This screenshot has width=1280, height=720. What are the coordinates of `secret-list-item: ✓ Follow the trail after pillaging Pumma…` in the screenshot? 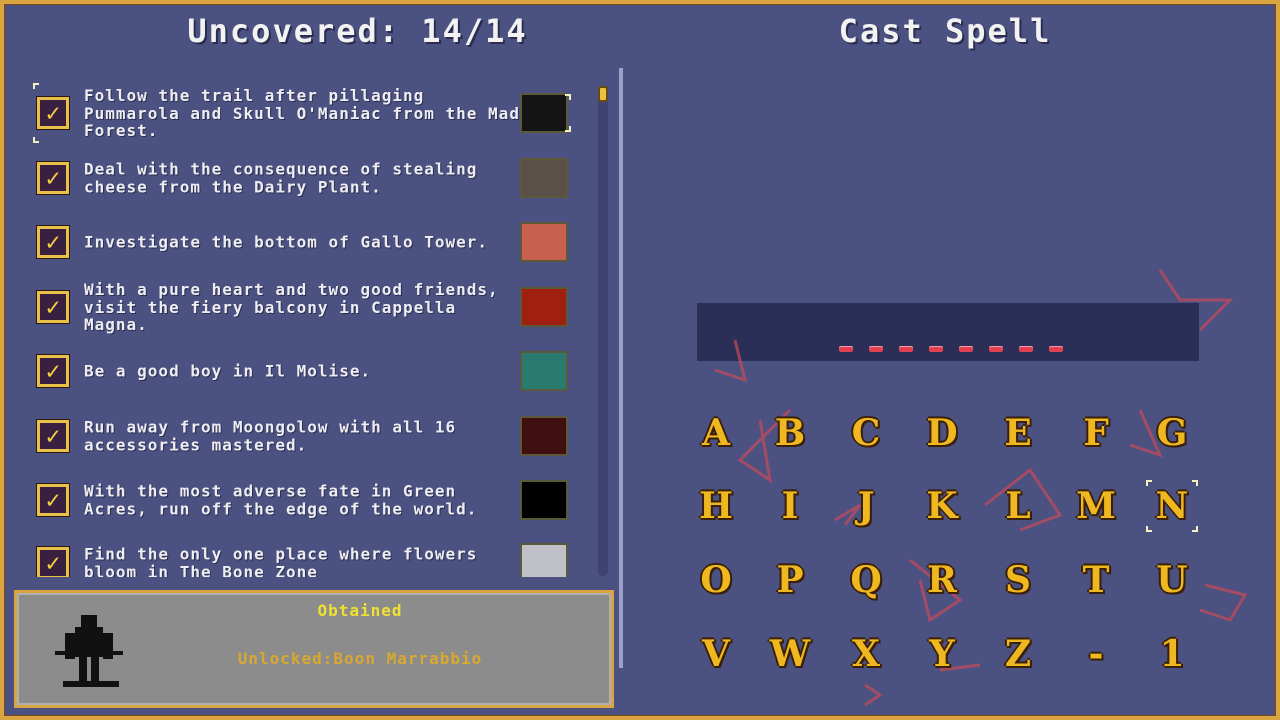 It's located at (302, 113).